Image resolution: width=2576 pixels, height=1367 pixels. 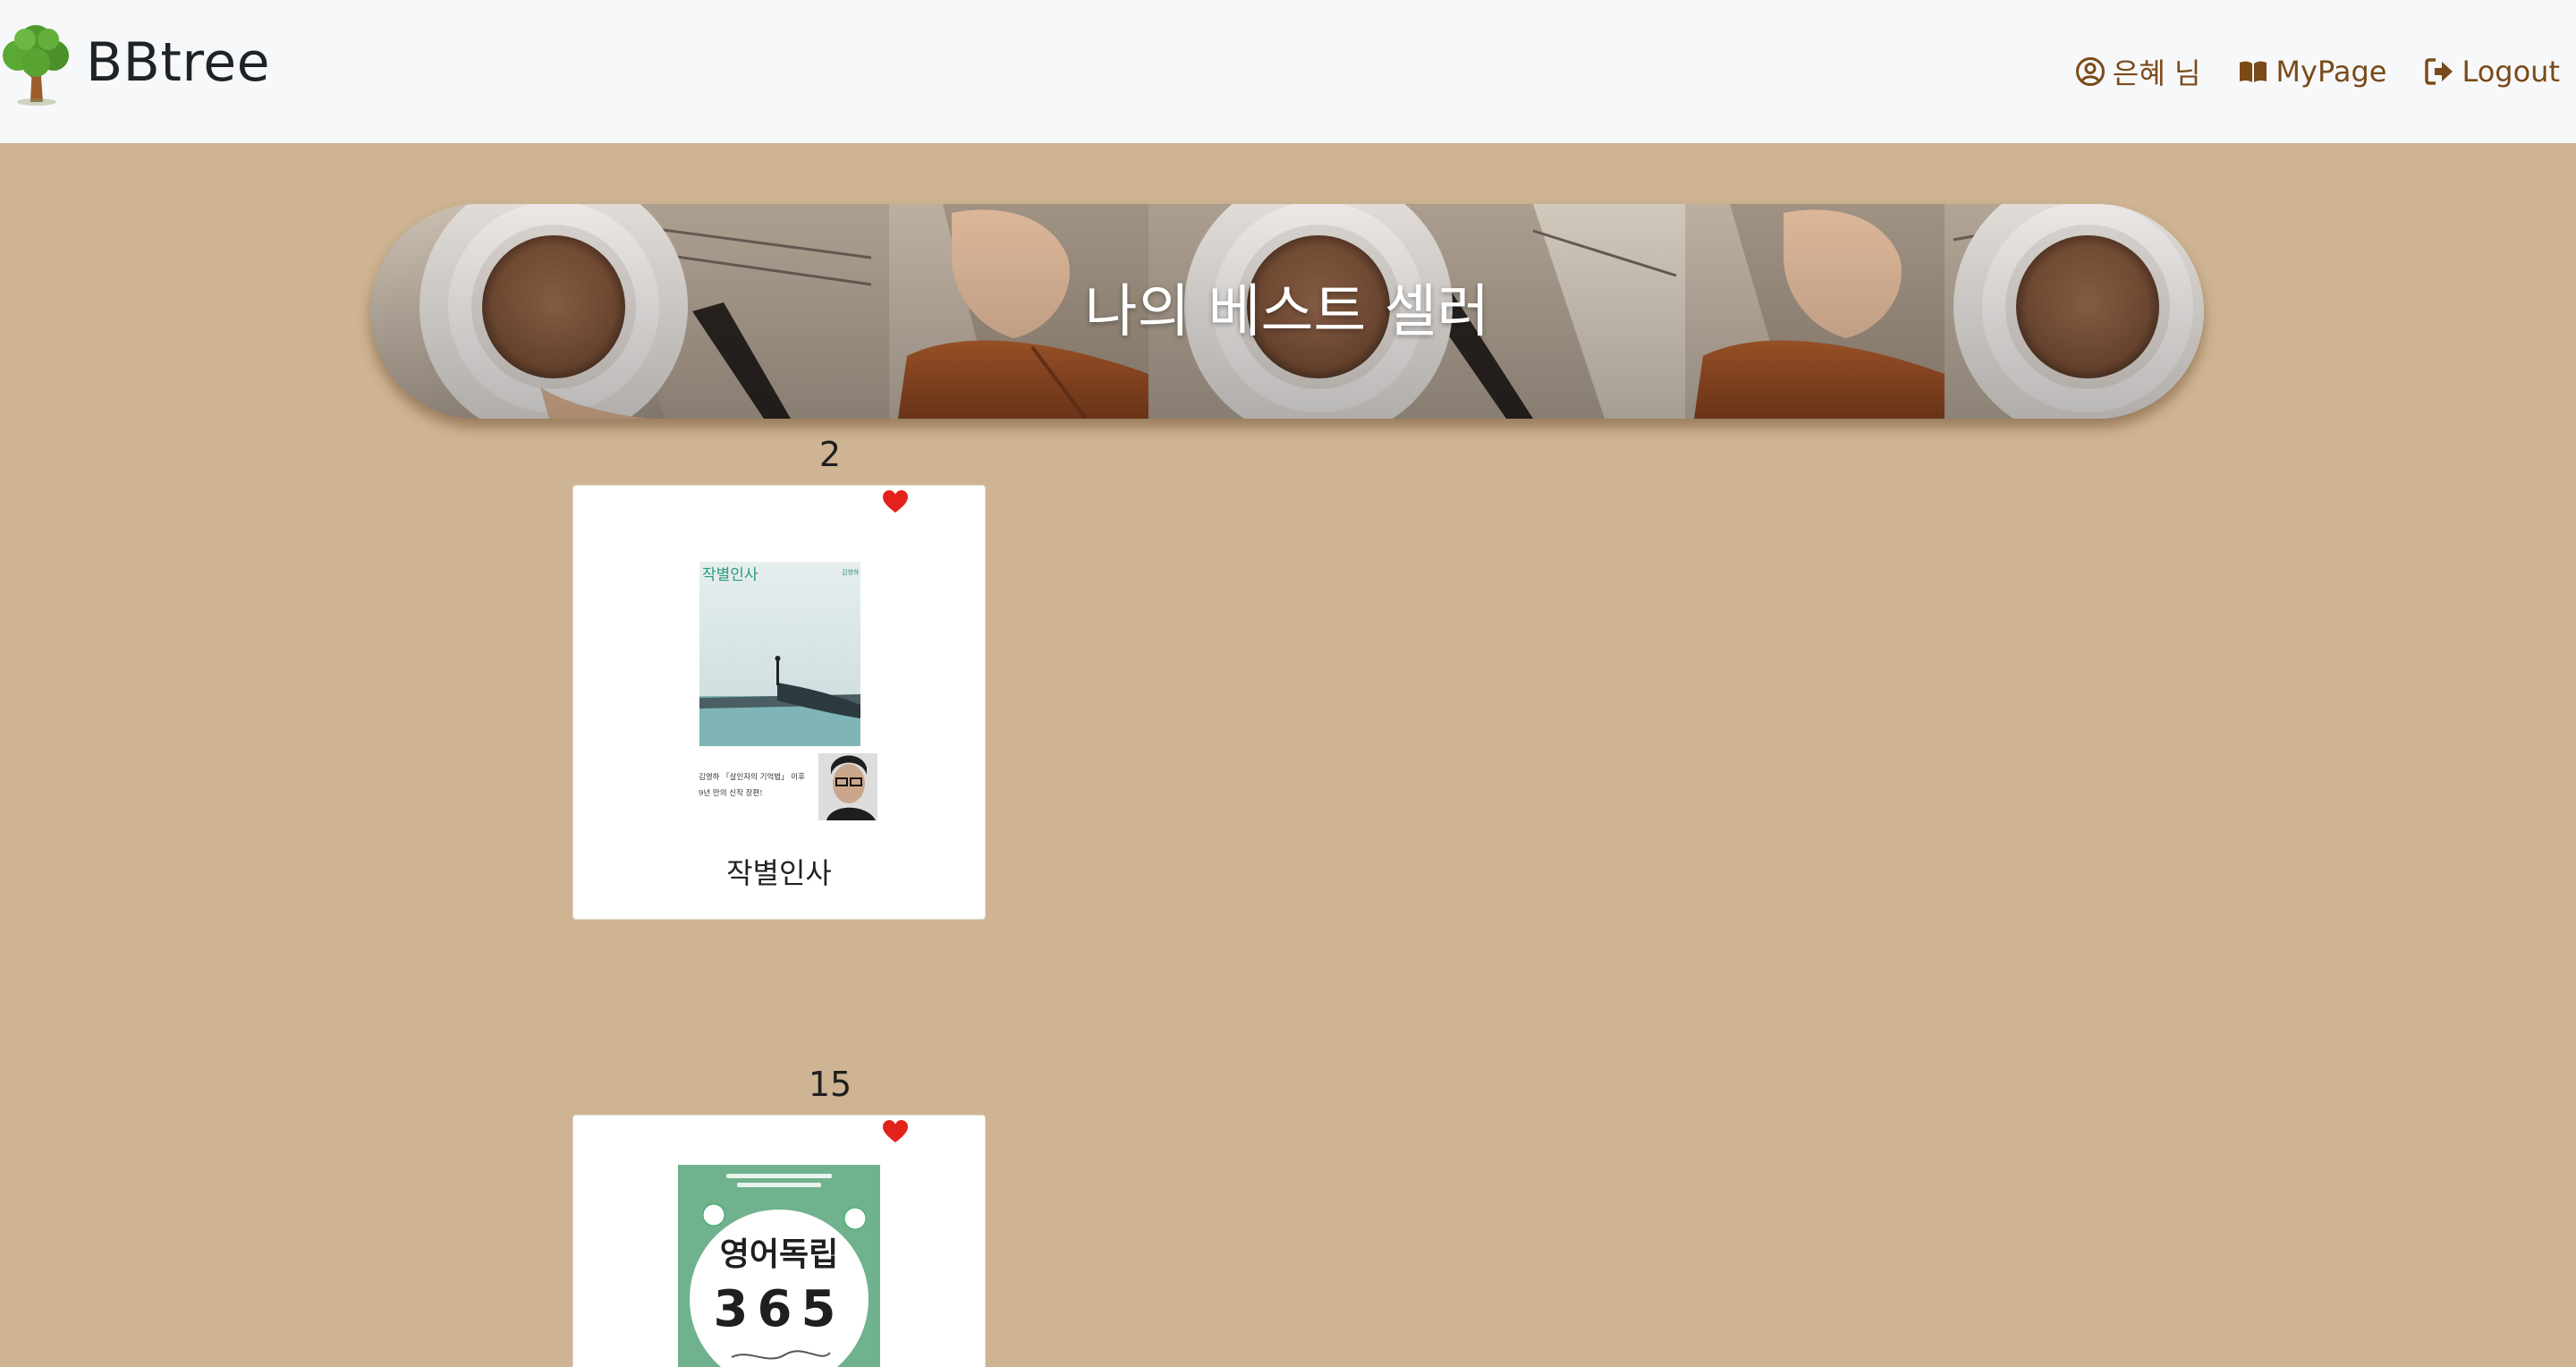 I want to click on cover-blurb-line1: 김영하 「살인자의 기억법」 이후, so click(x=752, y=777).